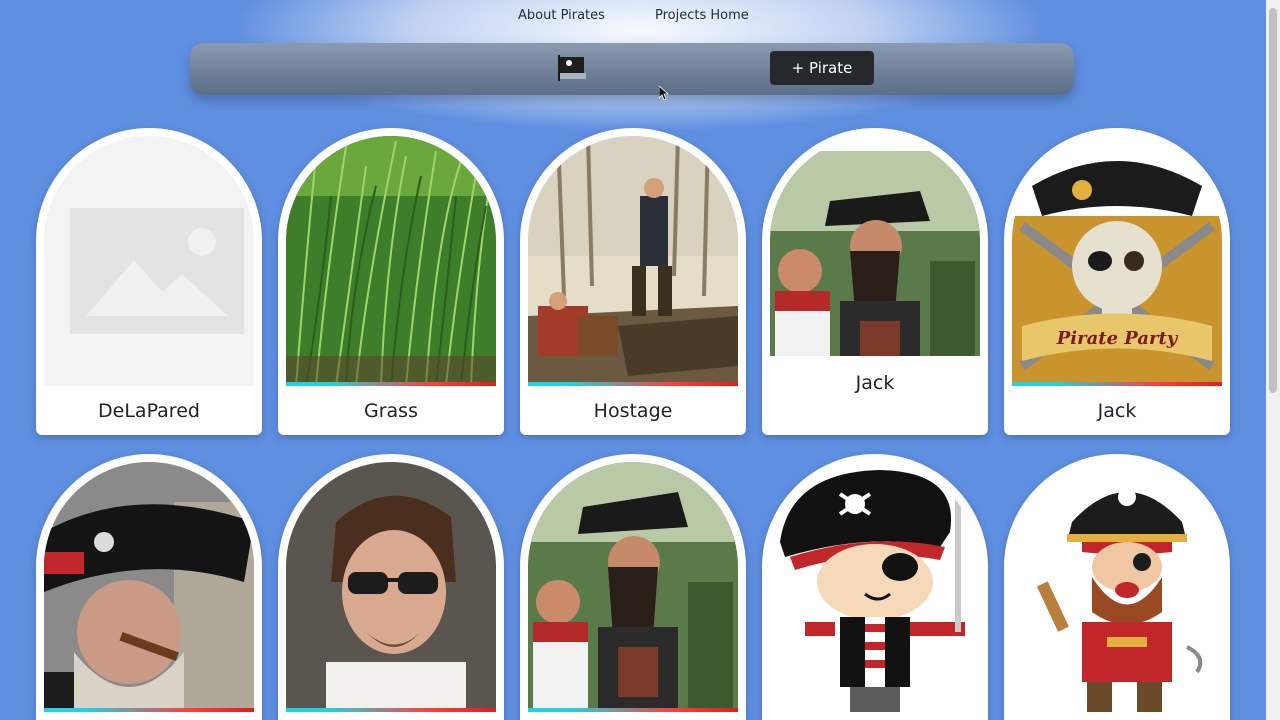  What do you see at coordinates (822, 68) in the screenshot?
I see `add-pirate-button: + Pirate` at bounding box center [822, 68].